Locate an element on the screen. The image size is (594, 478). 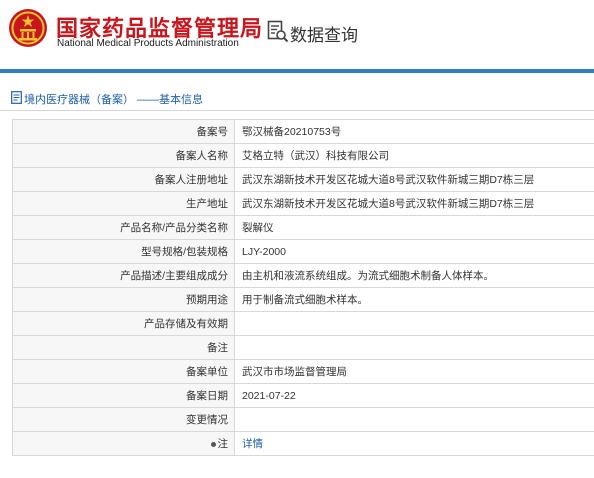
row-value: 武汉市市场监督管理局 is located at coordinates (414, 371).